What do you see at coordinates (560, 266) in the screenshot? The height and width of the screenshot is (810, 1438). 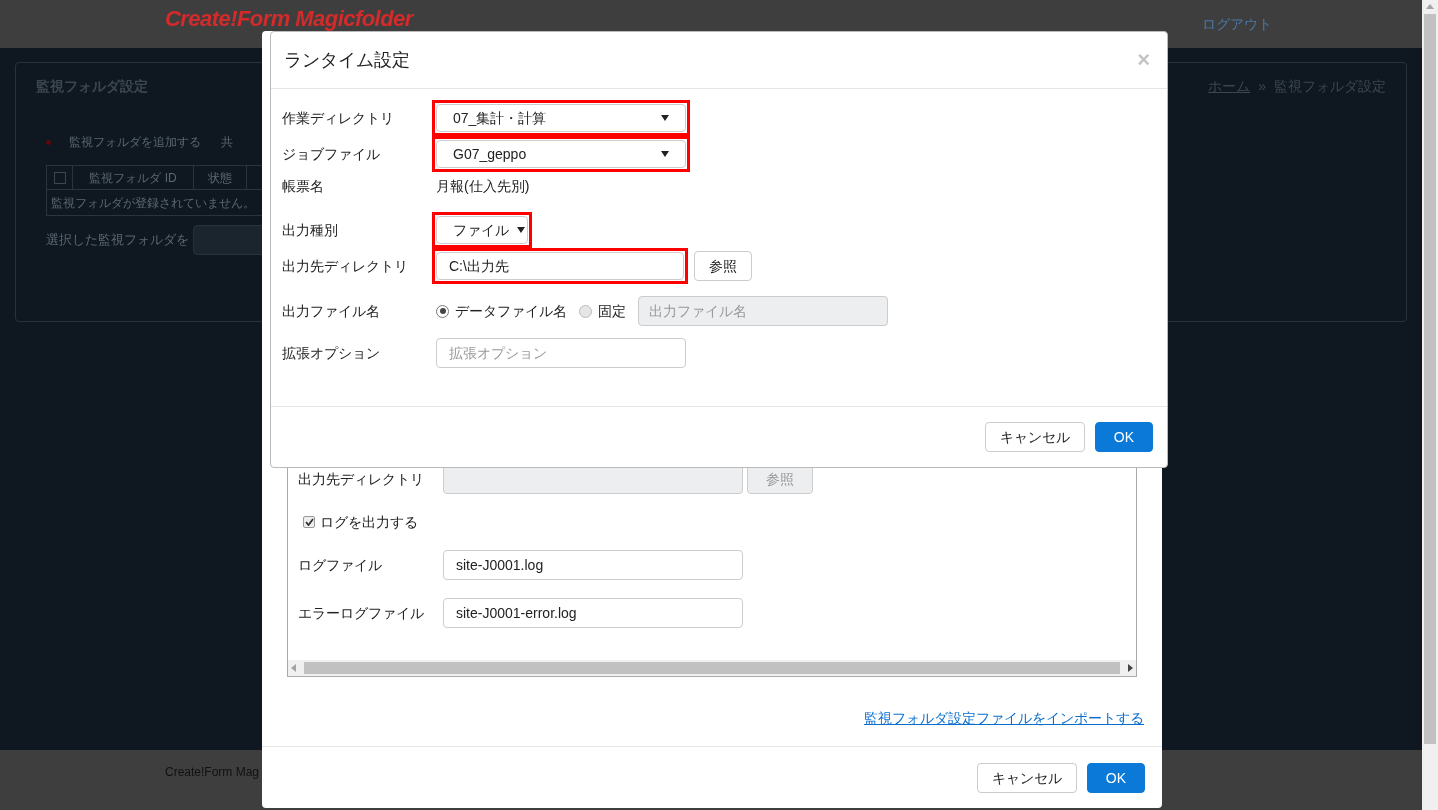 I see `input-field: C:\出力先` at bounding box center [560, 266].